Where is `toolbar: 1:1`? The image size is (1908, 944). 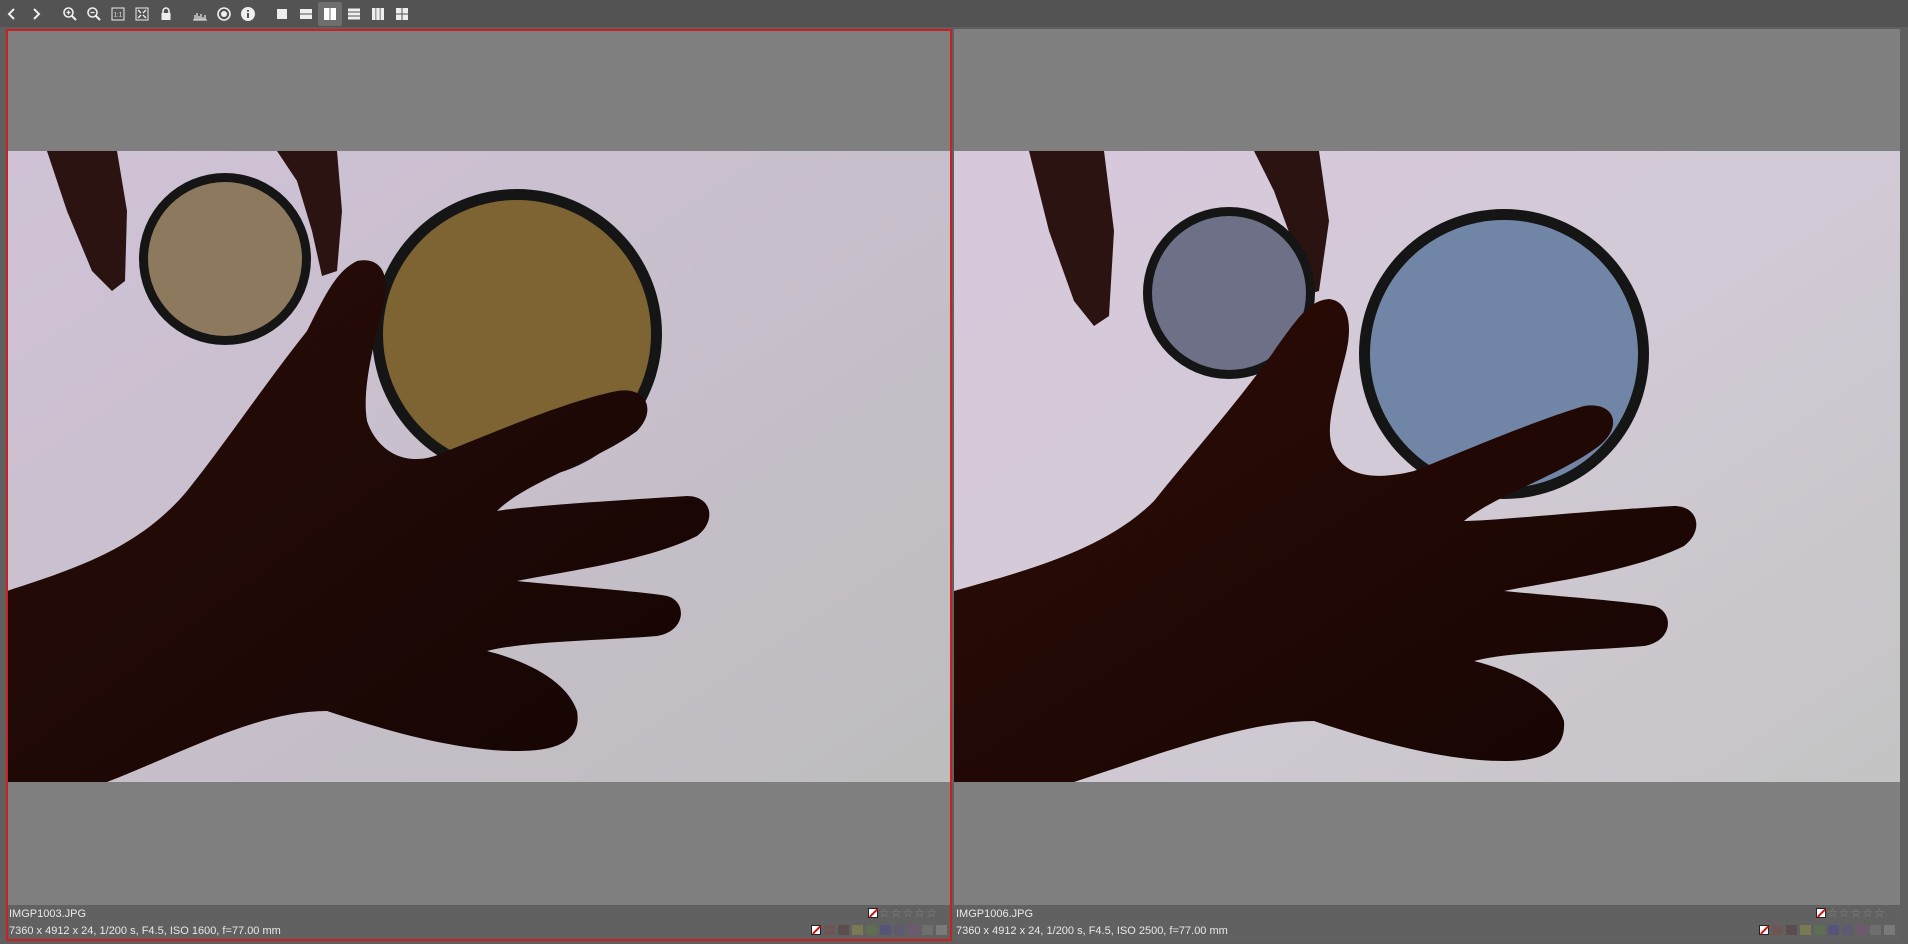 toolbar: 1:1 is located at coordinates (954, 13).